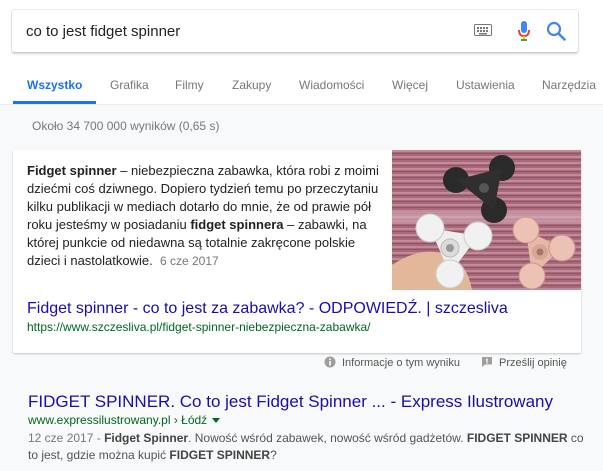 The height and width of the screenshot is (471, 603). I want to click on tab-settings: Ustawienia, so click(485, 85).